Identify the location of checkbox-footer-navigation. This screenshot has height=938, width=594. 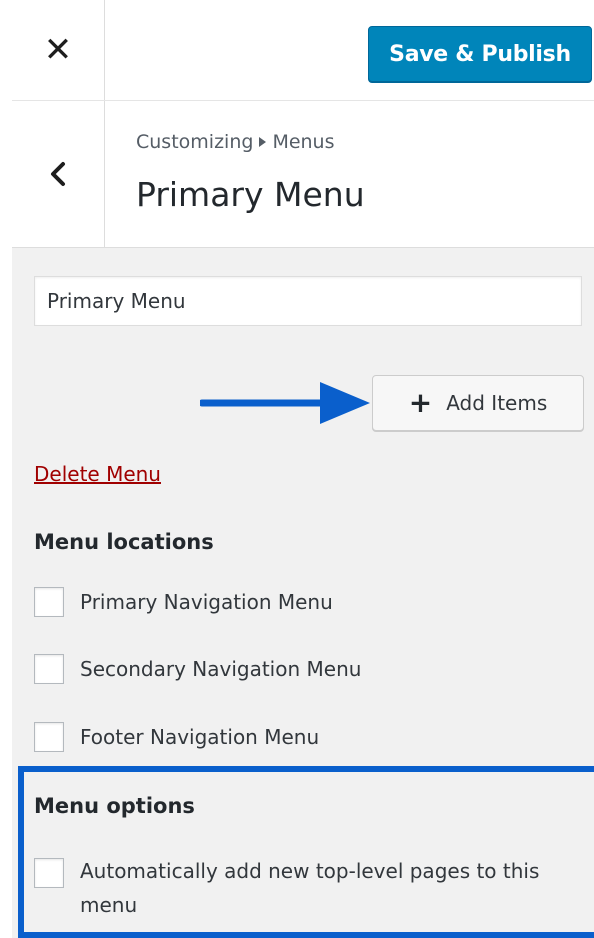
(49, 737).